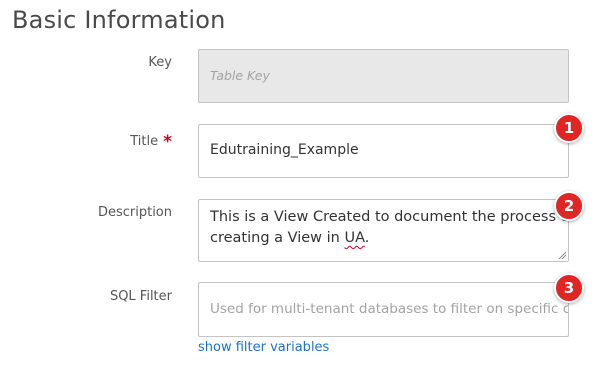  Describe the element at coordinates (119, 20) in the screenshot. I see `section-title: Basic Information` at that location.